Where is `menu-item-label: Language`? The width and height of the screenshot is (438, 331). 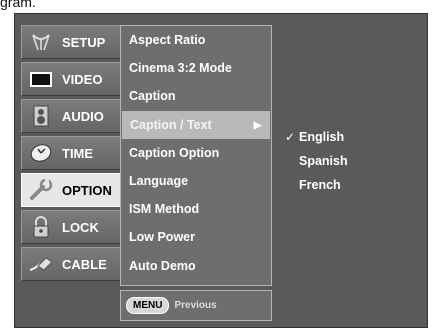 menu-item-label: Language is located at coordinates (159, 181).